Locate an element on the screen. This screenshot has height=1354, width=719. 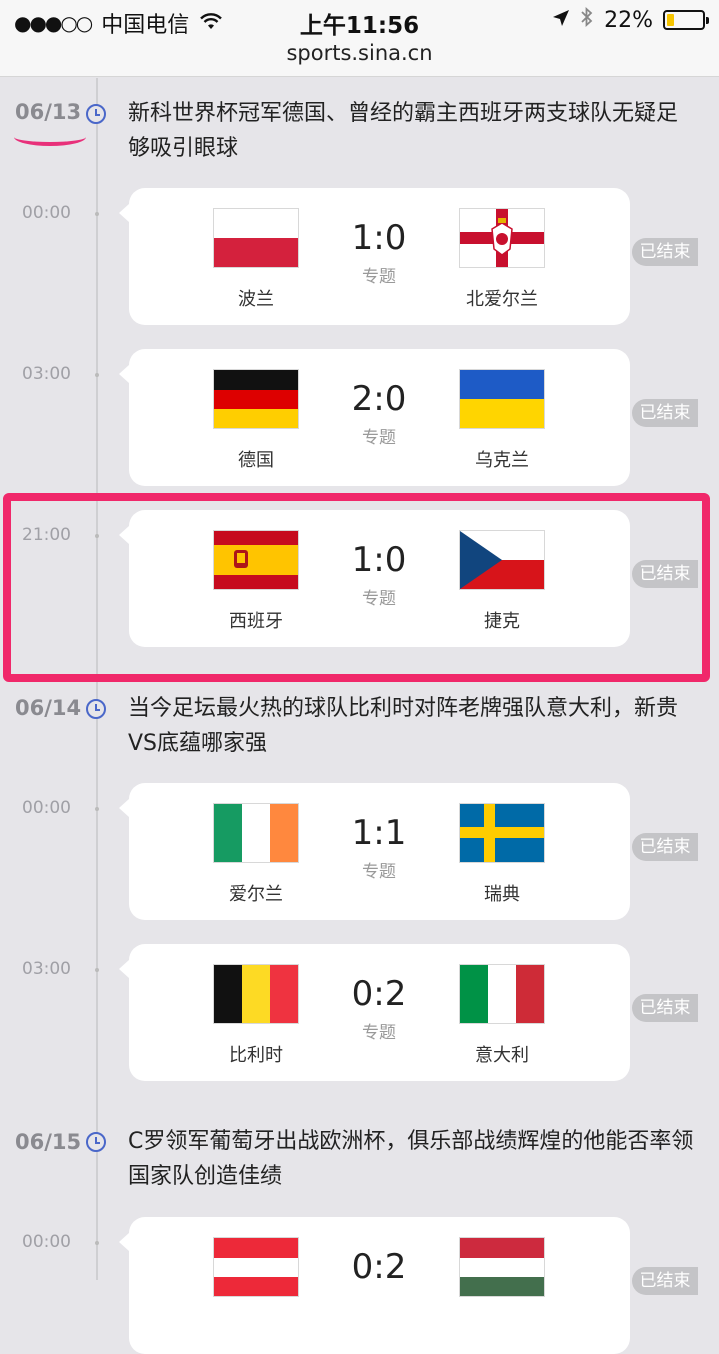
italy-flag-icon is located at coordinates (502, 994).